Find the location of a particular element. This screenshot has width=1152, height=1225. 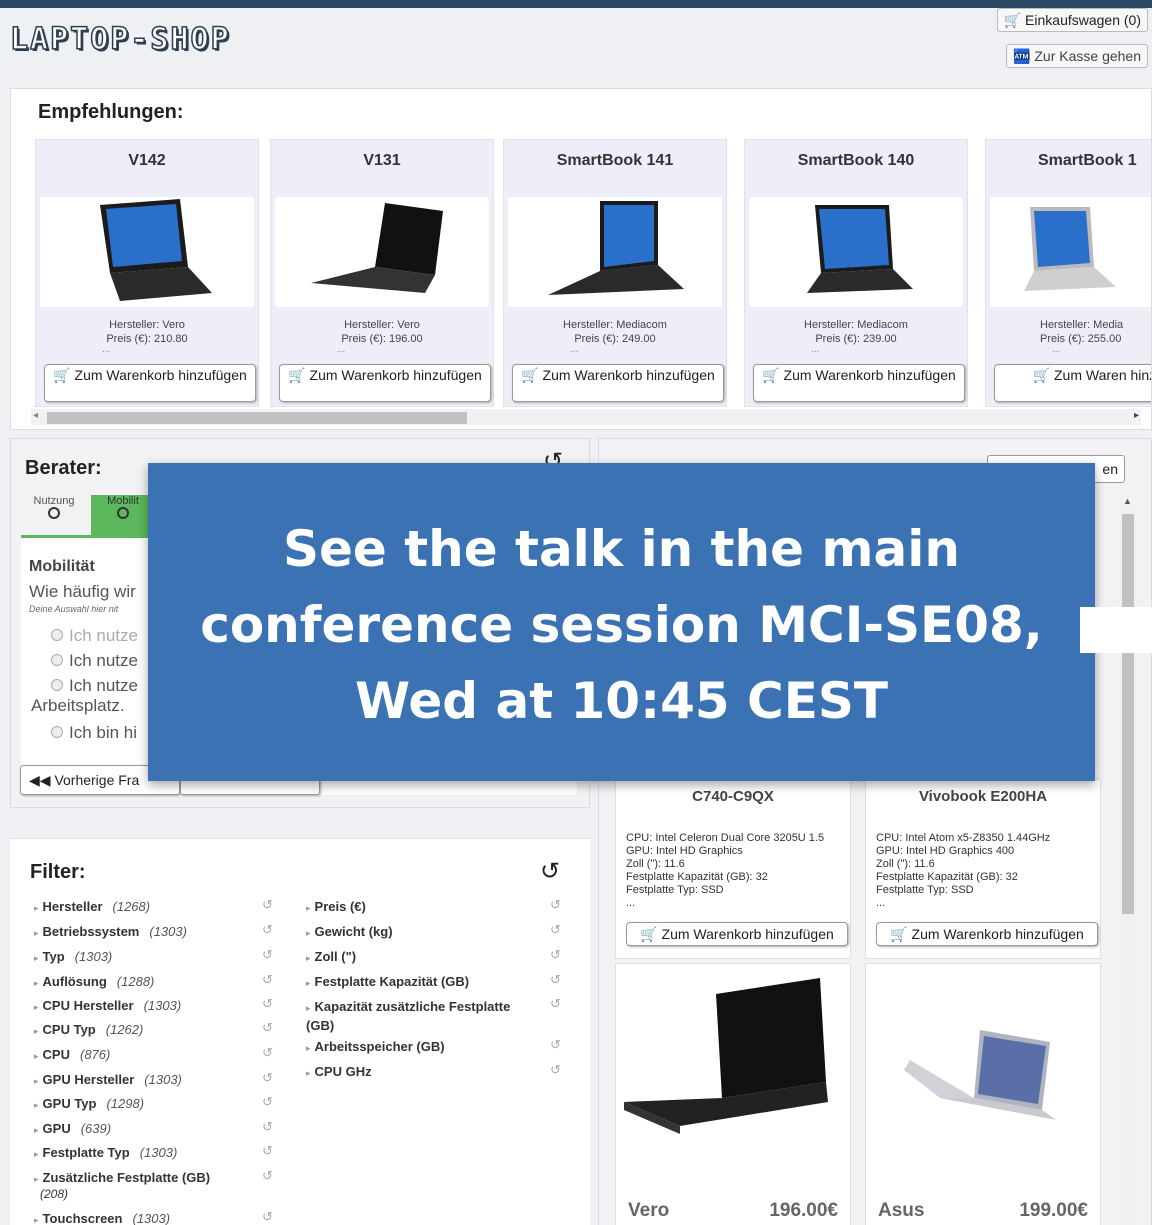

filter-count: (1288) is located at coordinates (135, 981).